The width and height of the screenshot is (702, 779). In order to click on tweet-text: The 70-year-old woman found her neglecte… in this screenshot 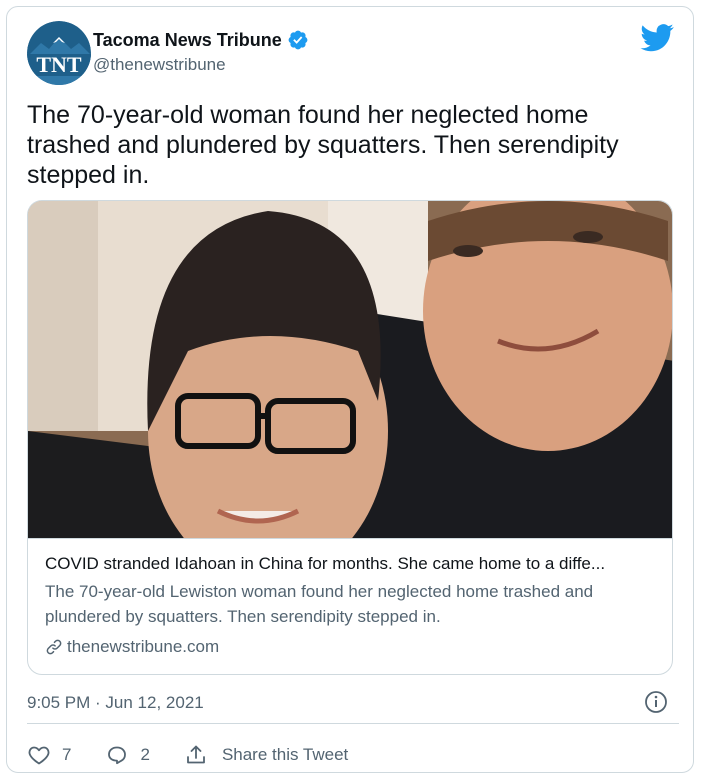, I will do `click(323, 145)`.